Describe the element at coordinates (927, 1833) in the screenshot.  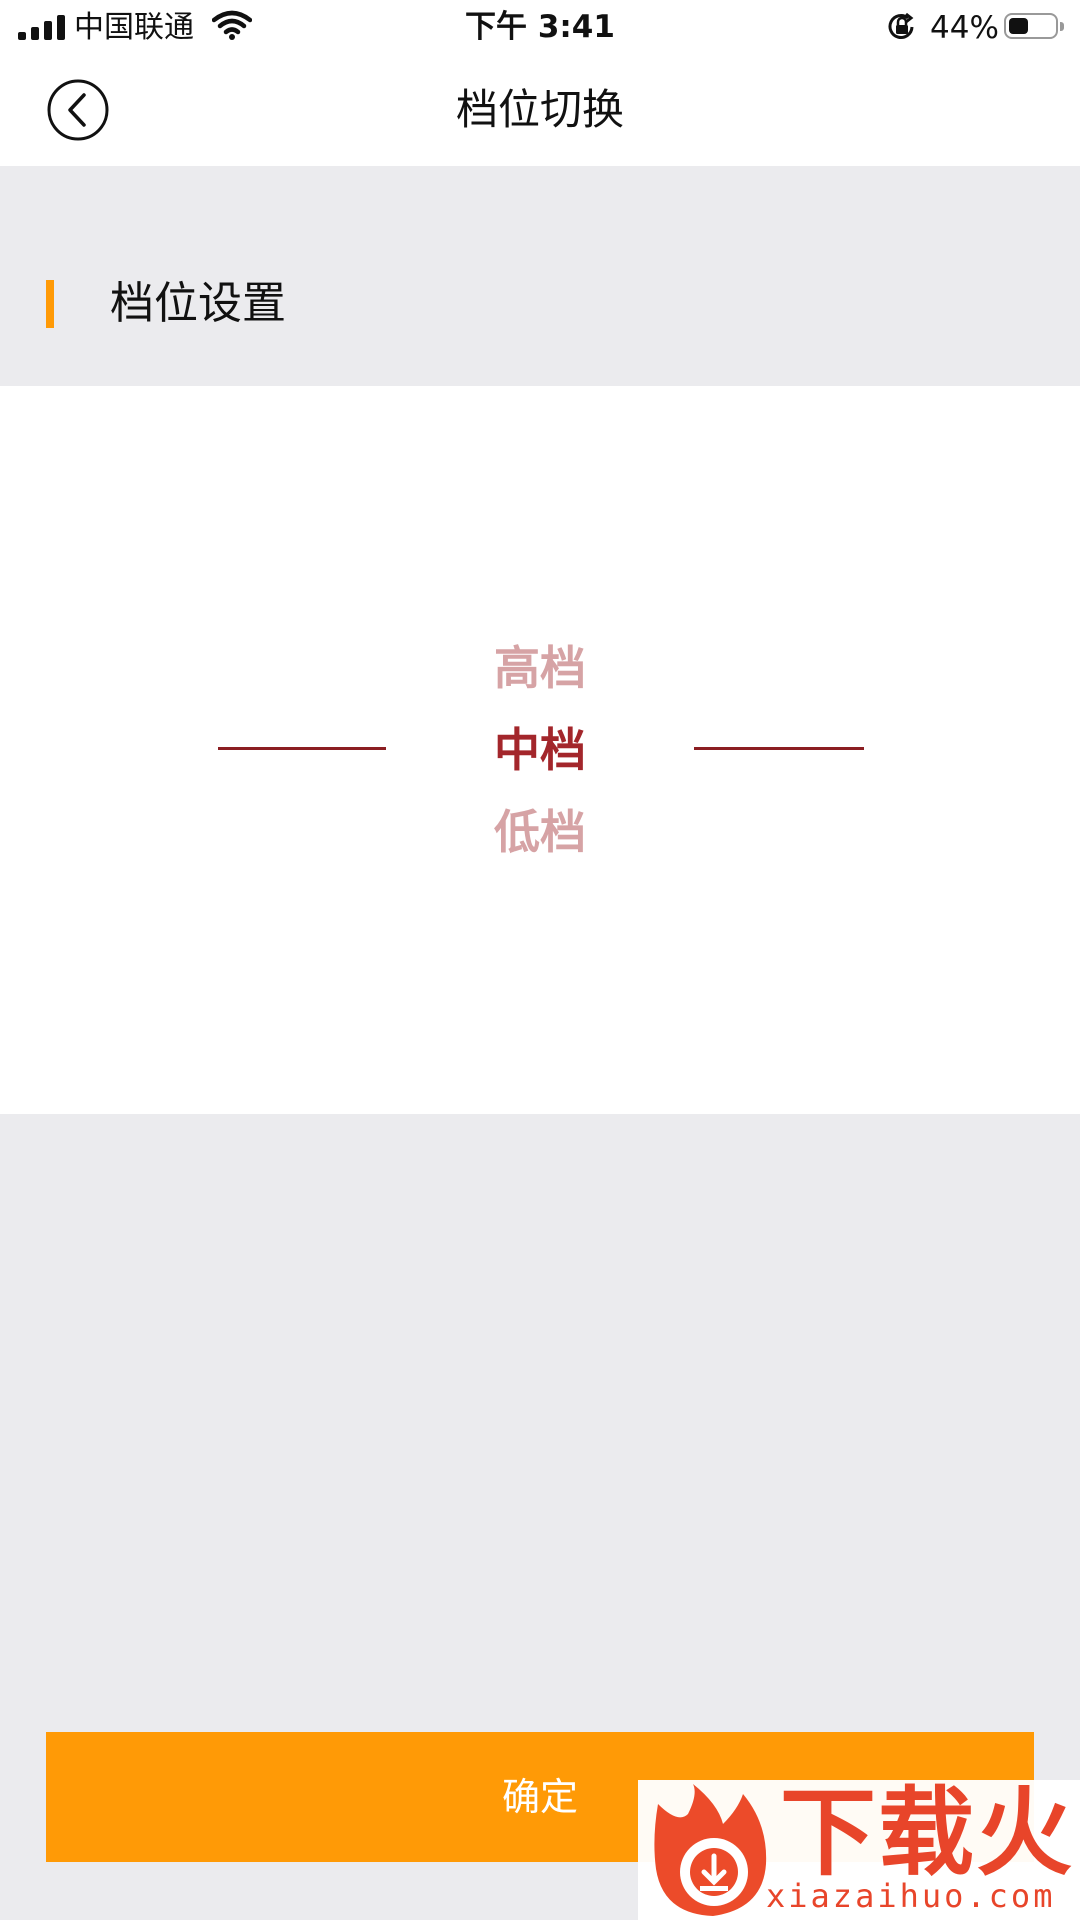
I see `watermark-brand: 下载火` at that location.